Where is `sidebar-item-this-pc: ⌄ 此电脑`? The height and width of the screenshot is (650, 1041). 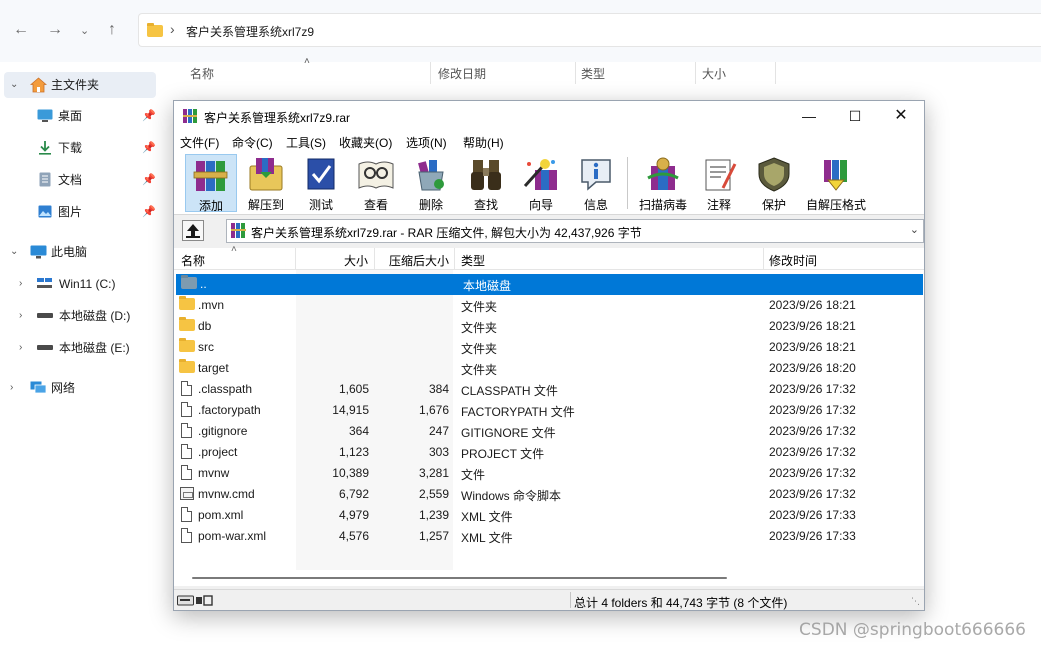 sidebar-item-this-pc: ⌄ 此电脑 is located at coordinates (79, 252).